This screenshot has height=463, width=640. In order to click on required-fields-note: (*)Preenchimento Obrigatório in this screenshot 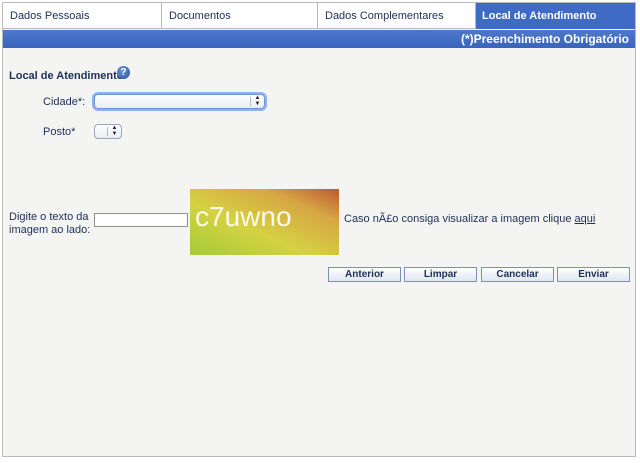, I will do `click(319, 39)`.